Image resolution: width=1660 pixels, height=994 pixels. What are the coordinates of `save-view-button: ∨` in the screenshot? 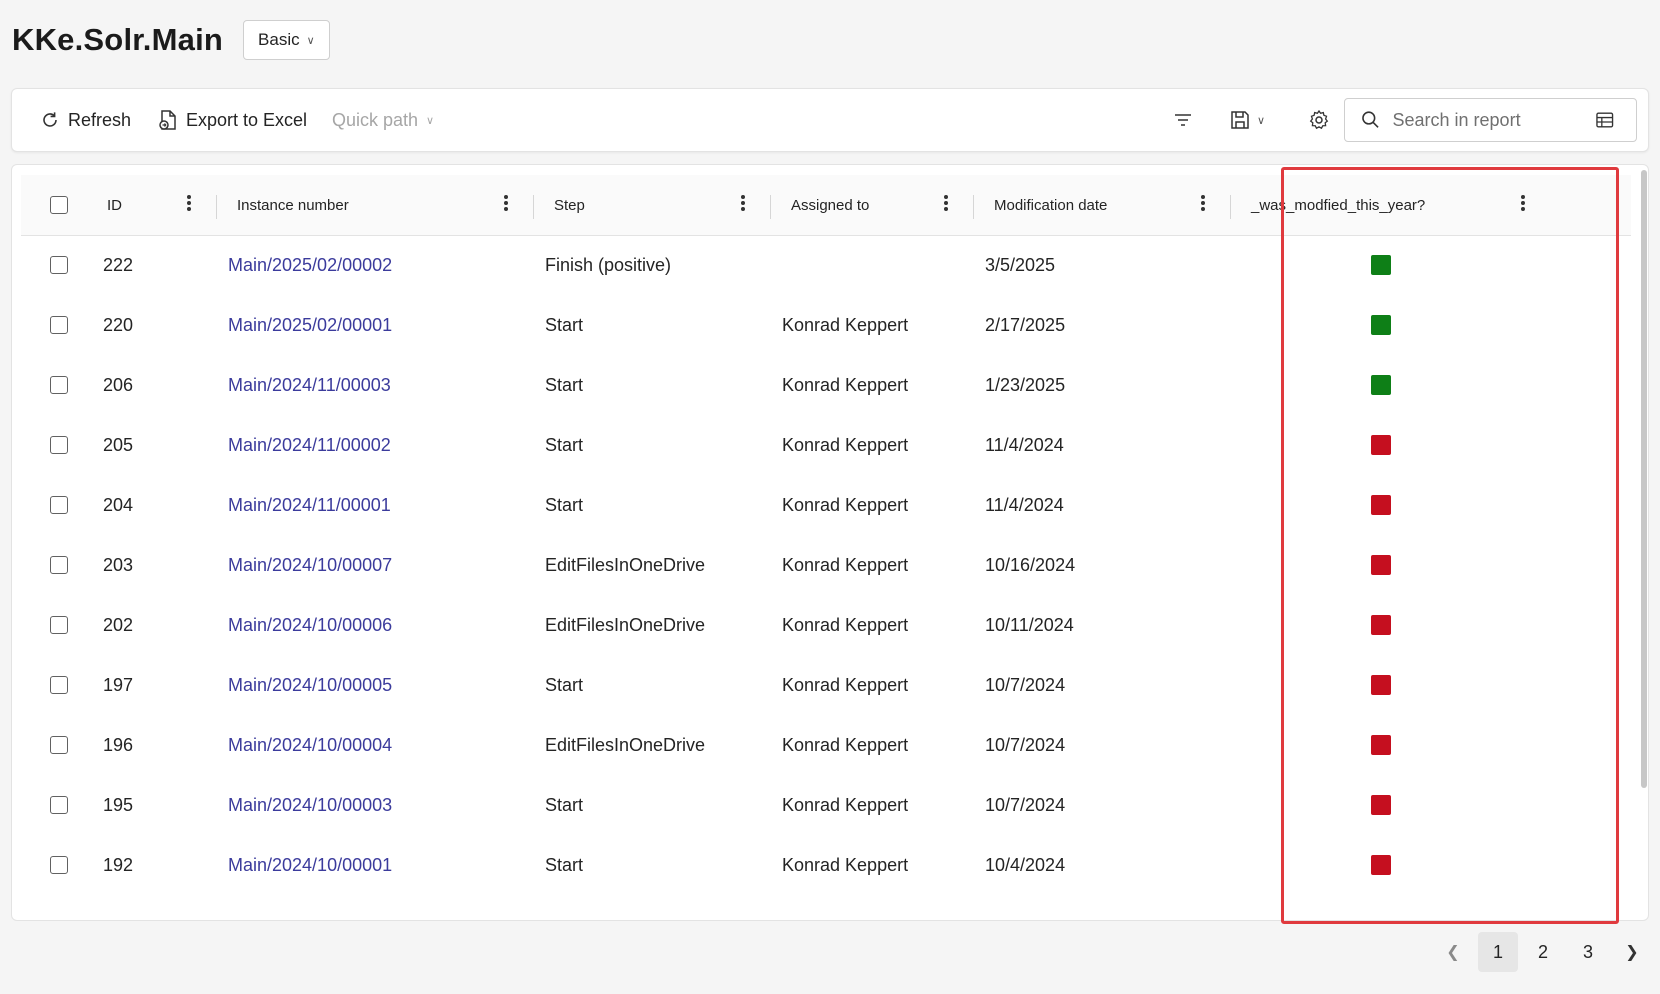 It's located at (1247, 120).